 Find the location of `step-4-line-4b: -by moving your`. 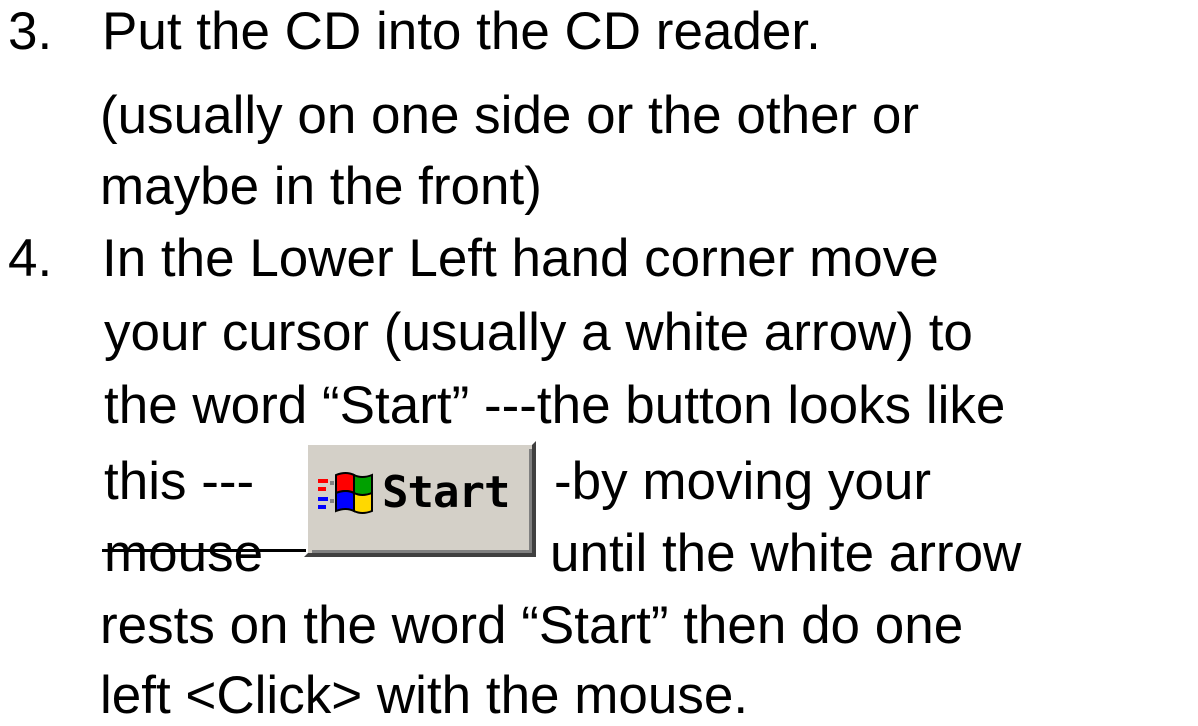

step-4-line-4b: -by moving your is located at coordinates (743, 481).